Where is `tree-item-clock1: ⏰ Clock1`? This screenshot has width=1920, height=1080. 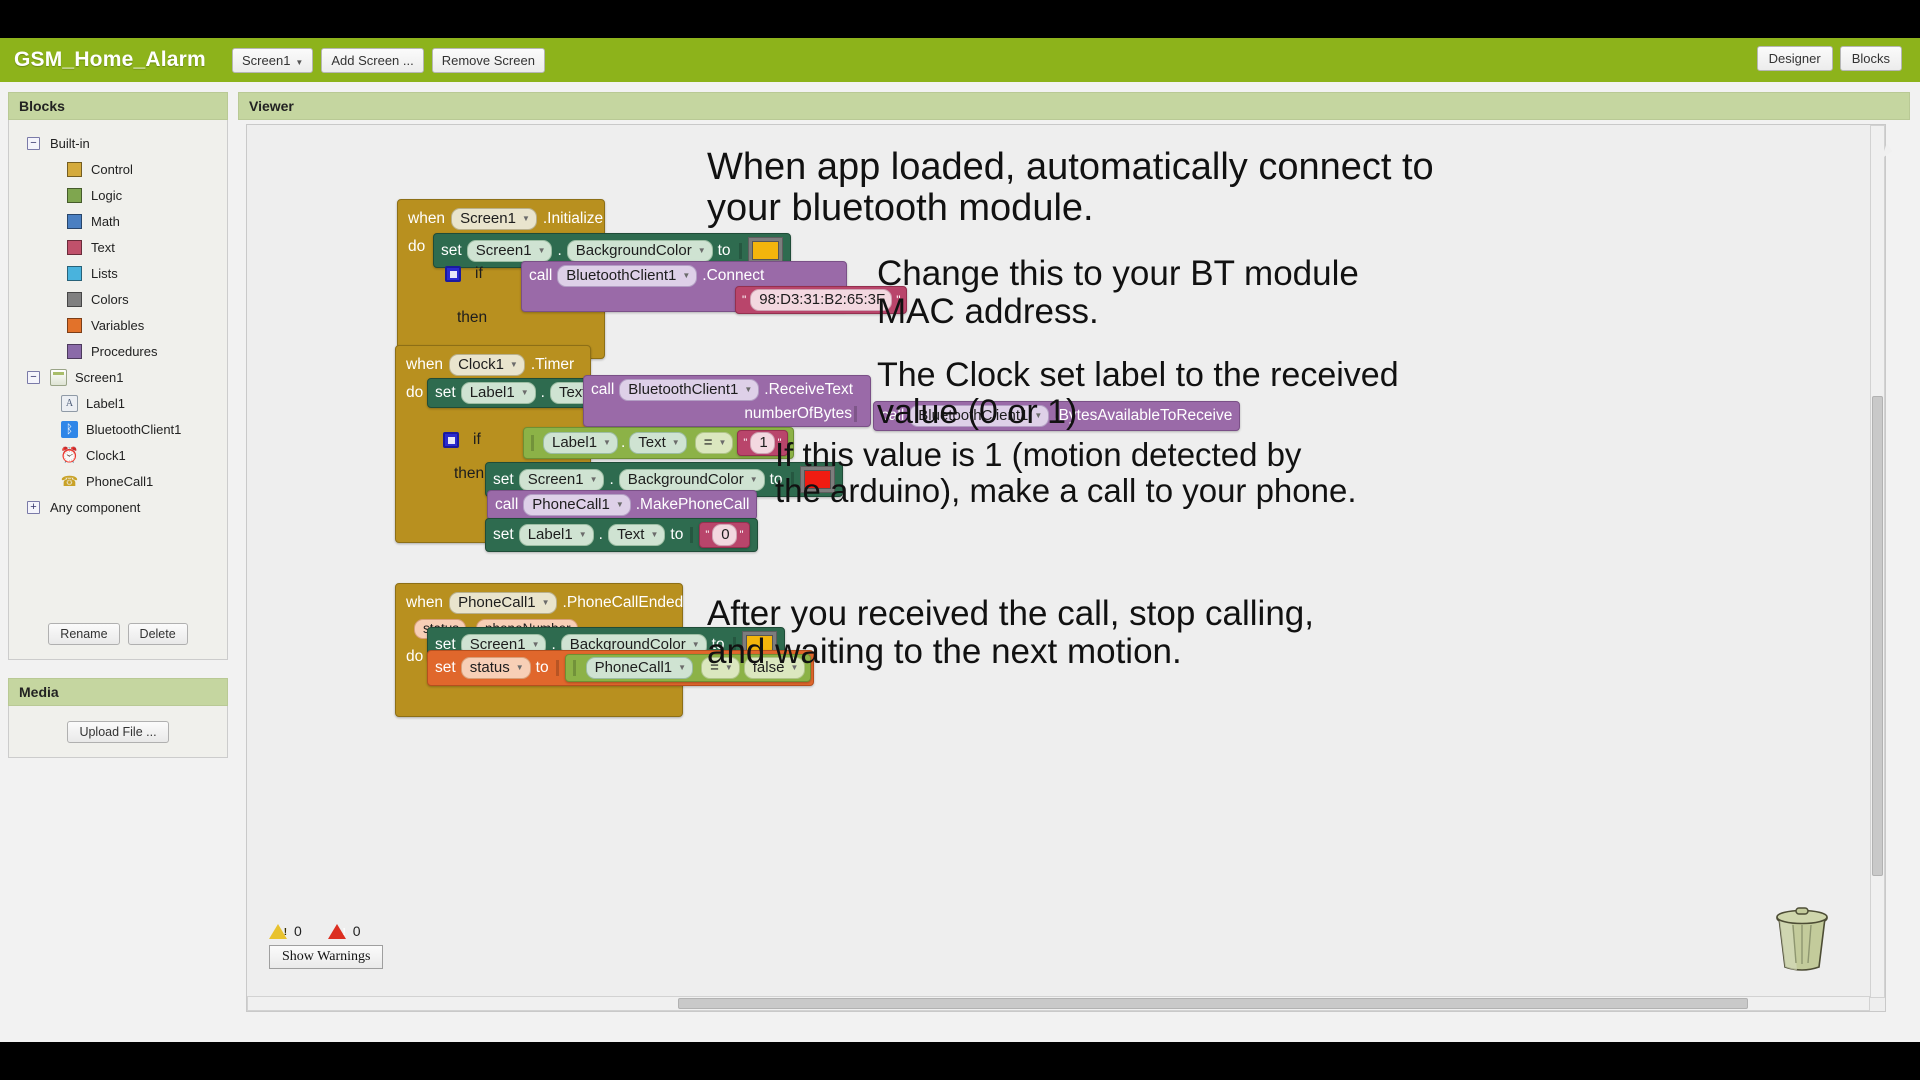 tree-item-clock1: ⏰ Clock1 is located at coordinates (118, 455).